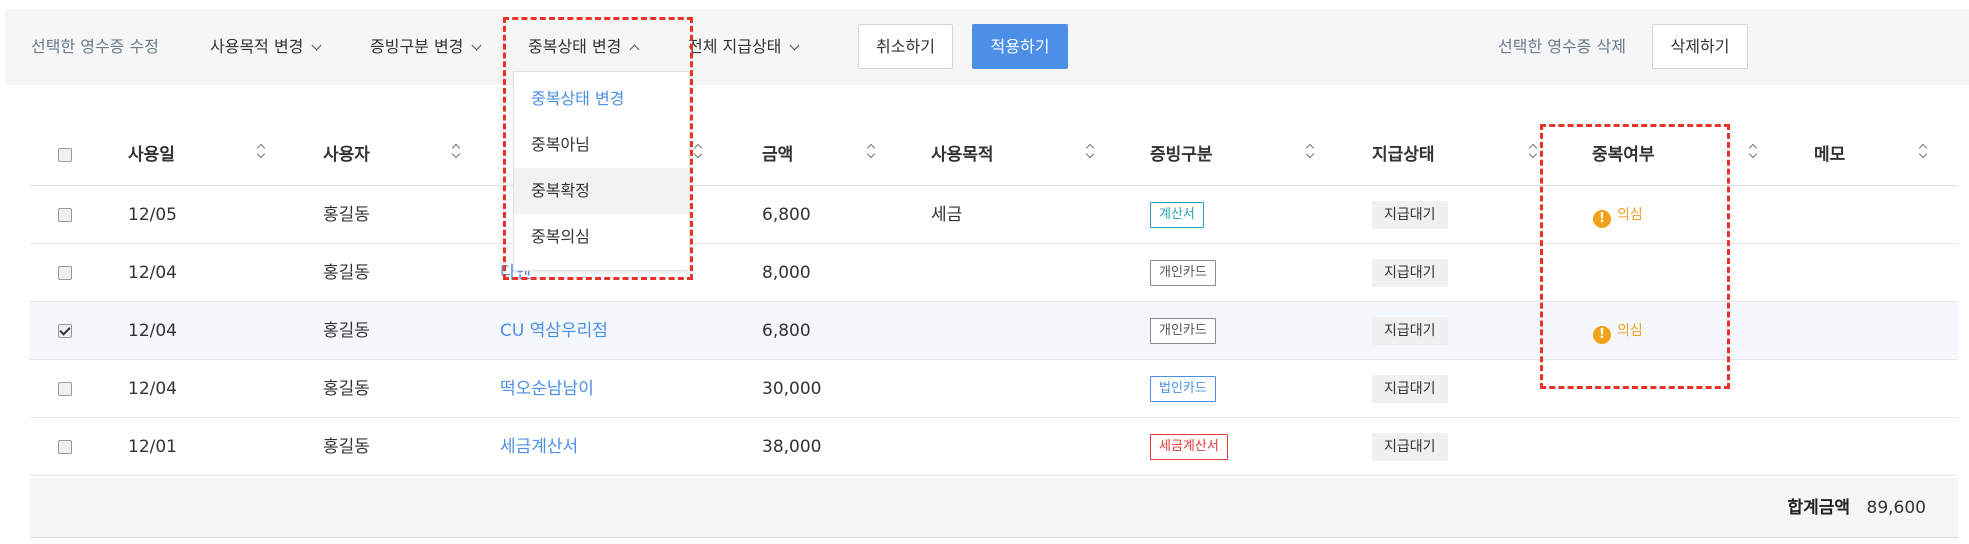  What do you see at coordinates (634, 49) in the screenshot?
I see `chevron-up-icon` at bounding box center [634, 49].